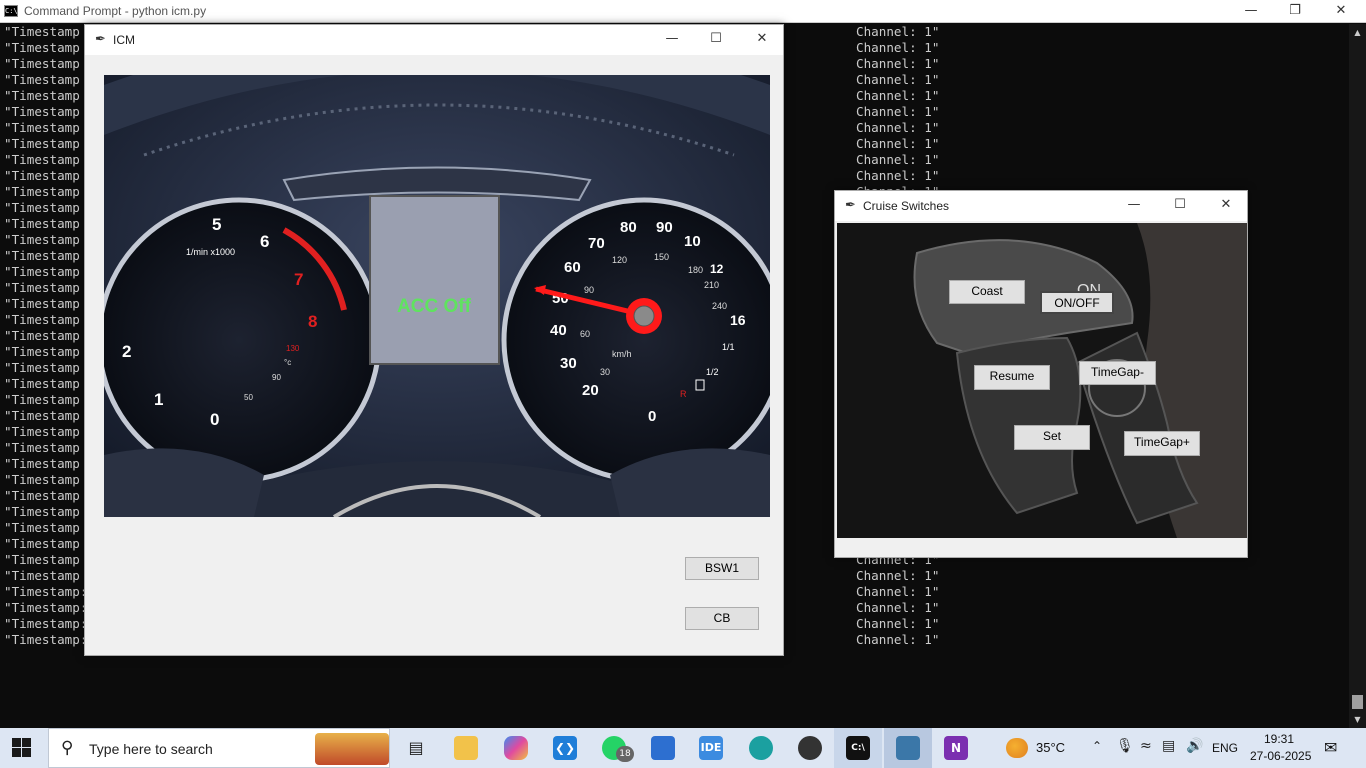 The width and height of the screenshot is (1366, 768). Describe the element at coordinates (683, 394) in the screenshot. I see `fuel-label-reserve: R` at that location.